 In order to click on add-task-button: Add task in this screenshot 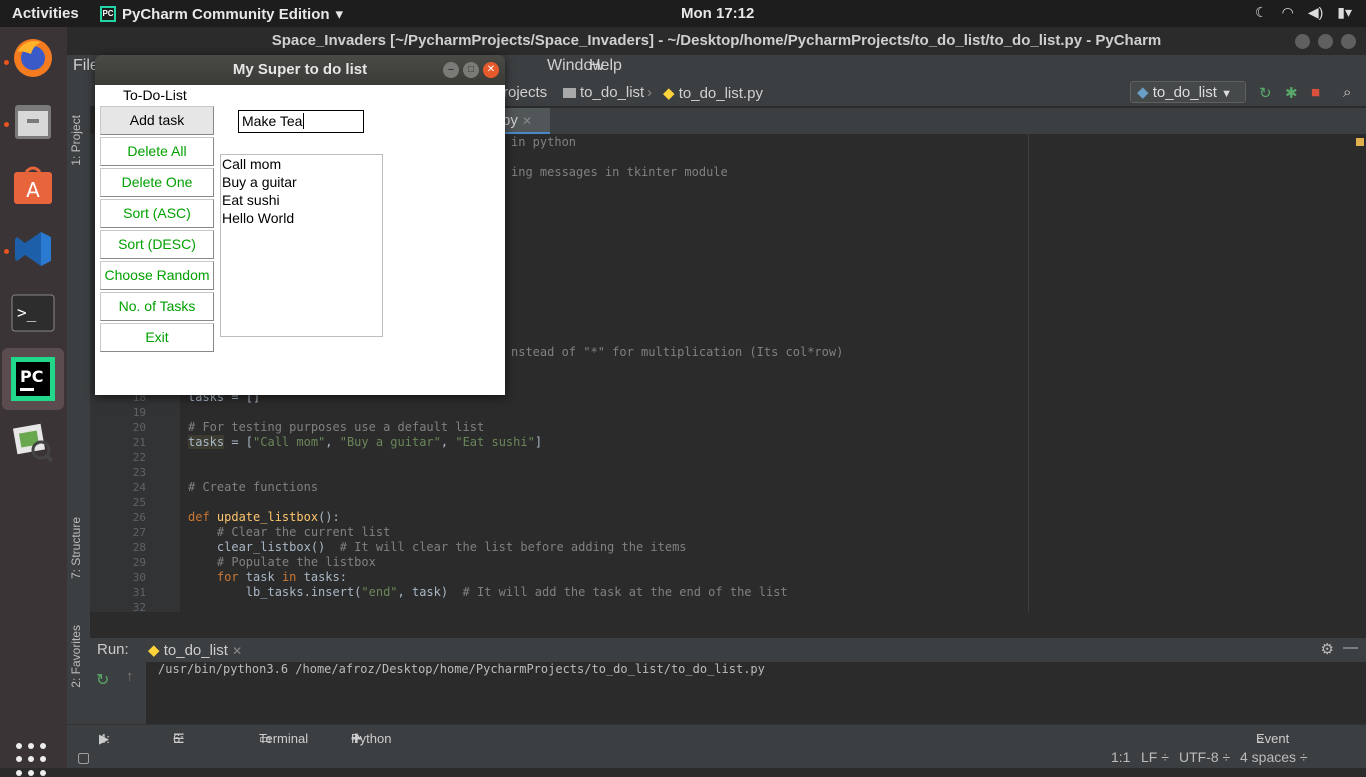, I will do `click(157, 120)`.